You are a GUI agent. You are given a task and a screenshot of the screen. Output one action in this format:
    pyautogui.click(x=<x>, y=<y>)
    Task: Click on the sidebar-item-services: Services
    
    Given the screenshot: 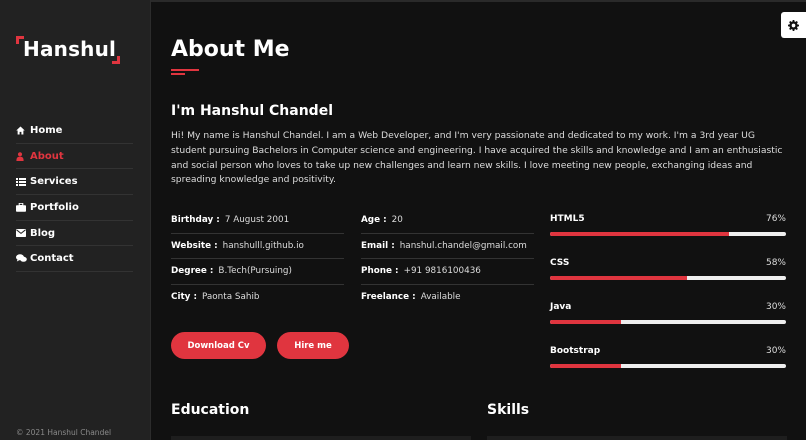 What is the action you would take?
    pyautogui.click(x=74, y=182)
    